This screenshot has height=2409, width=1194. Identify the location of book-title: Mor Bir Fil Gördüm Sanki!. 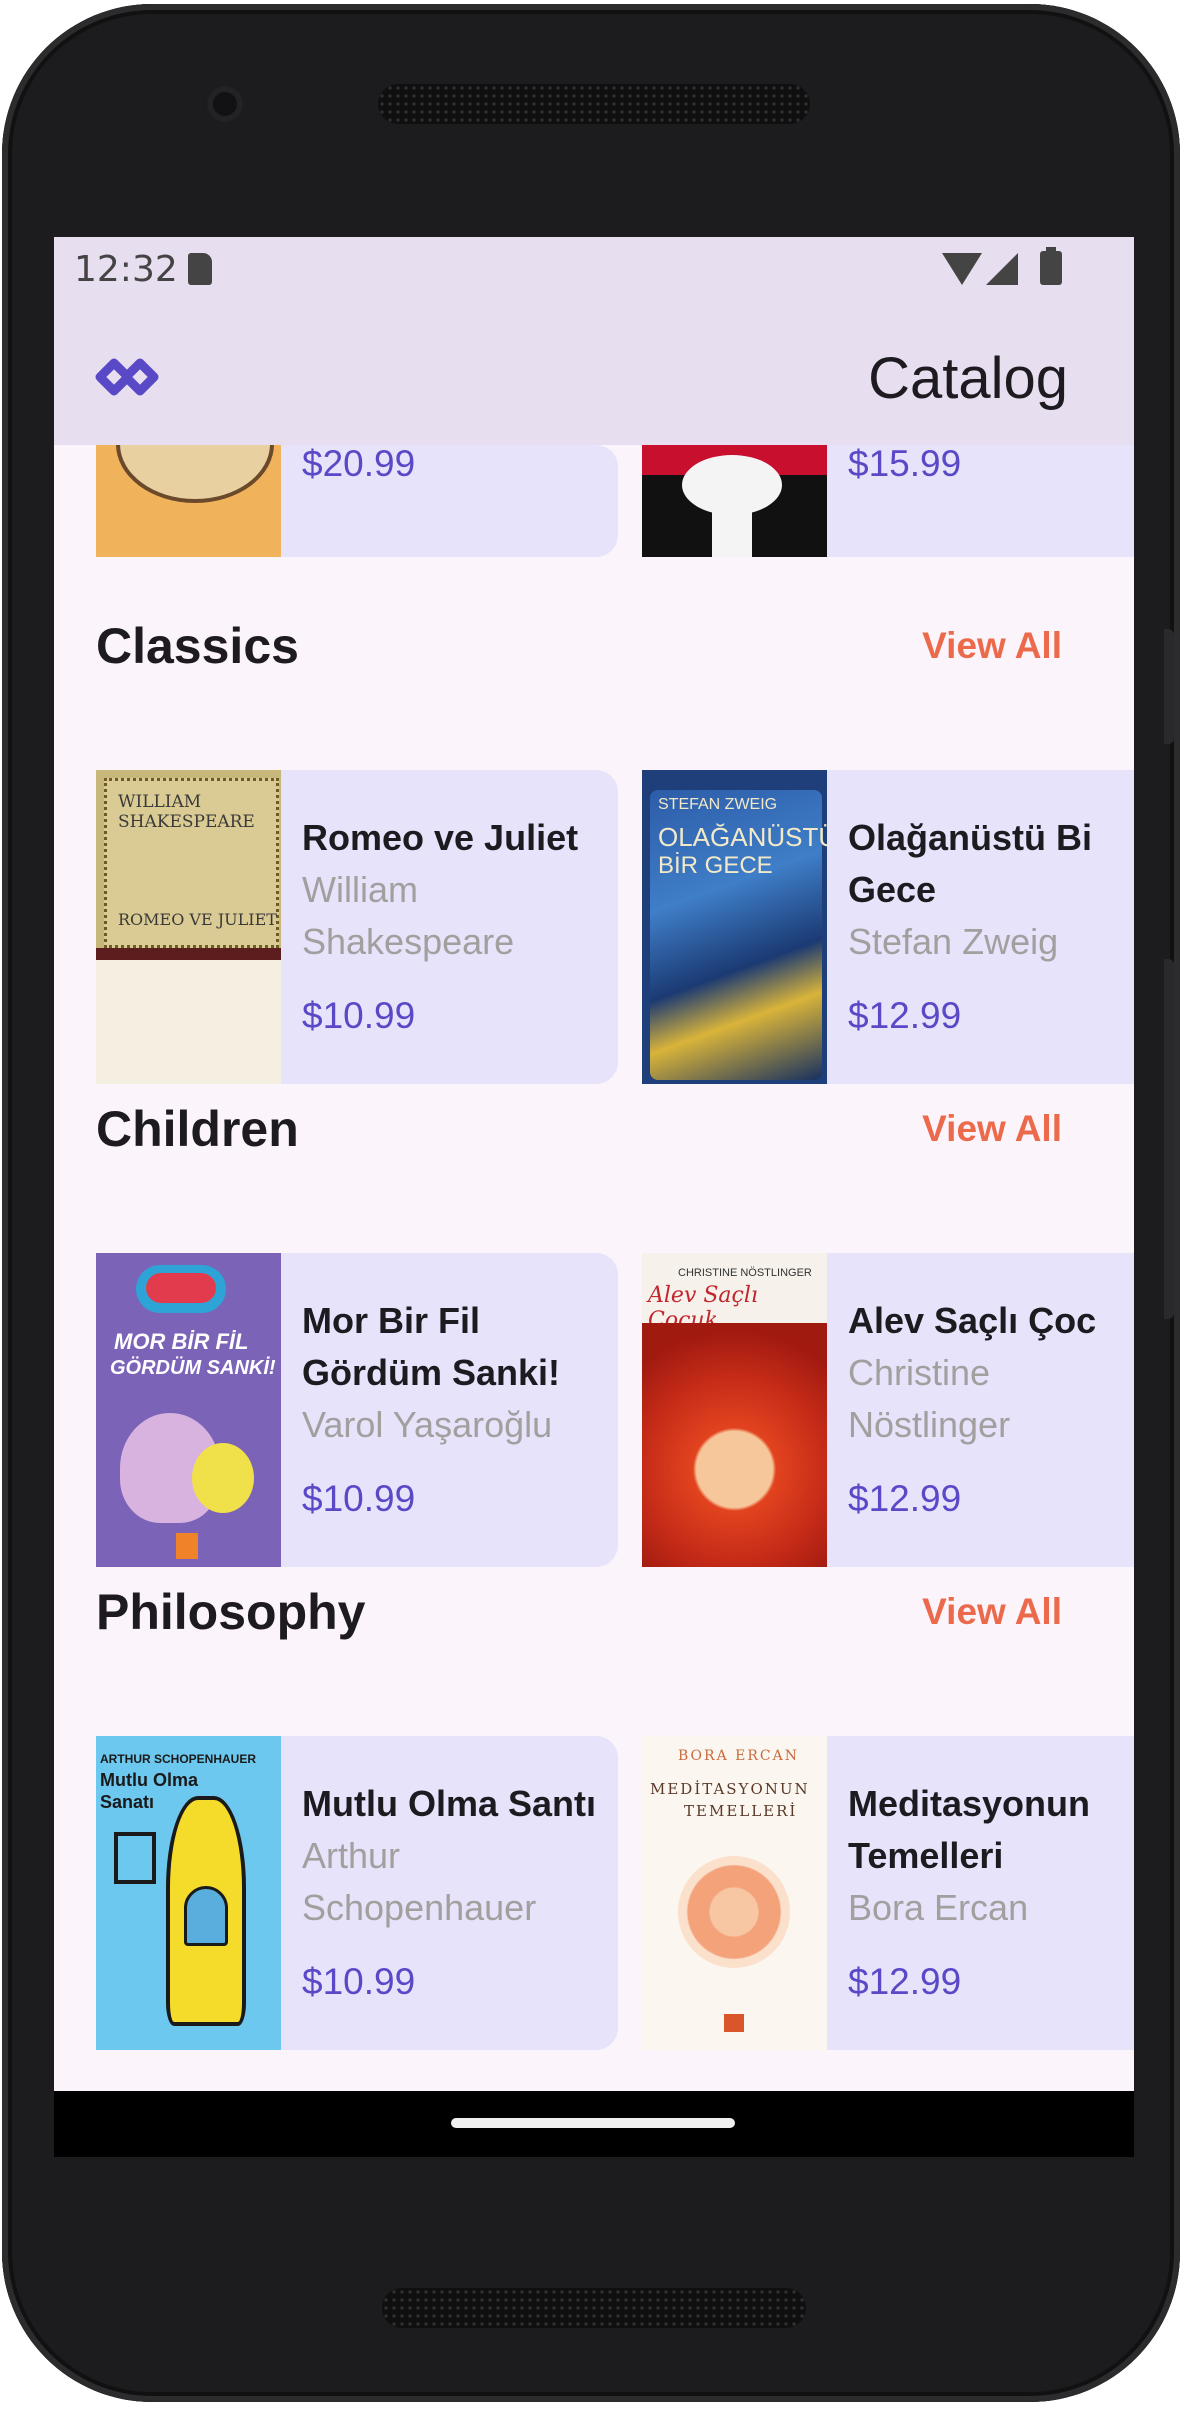
(431, 1346).